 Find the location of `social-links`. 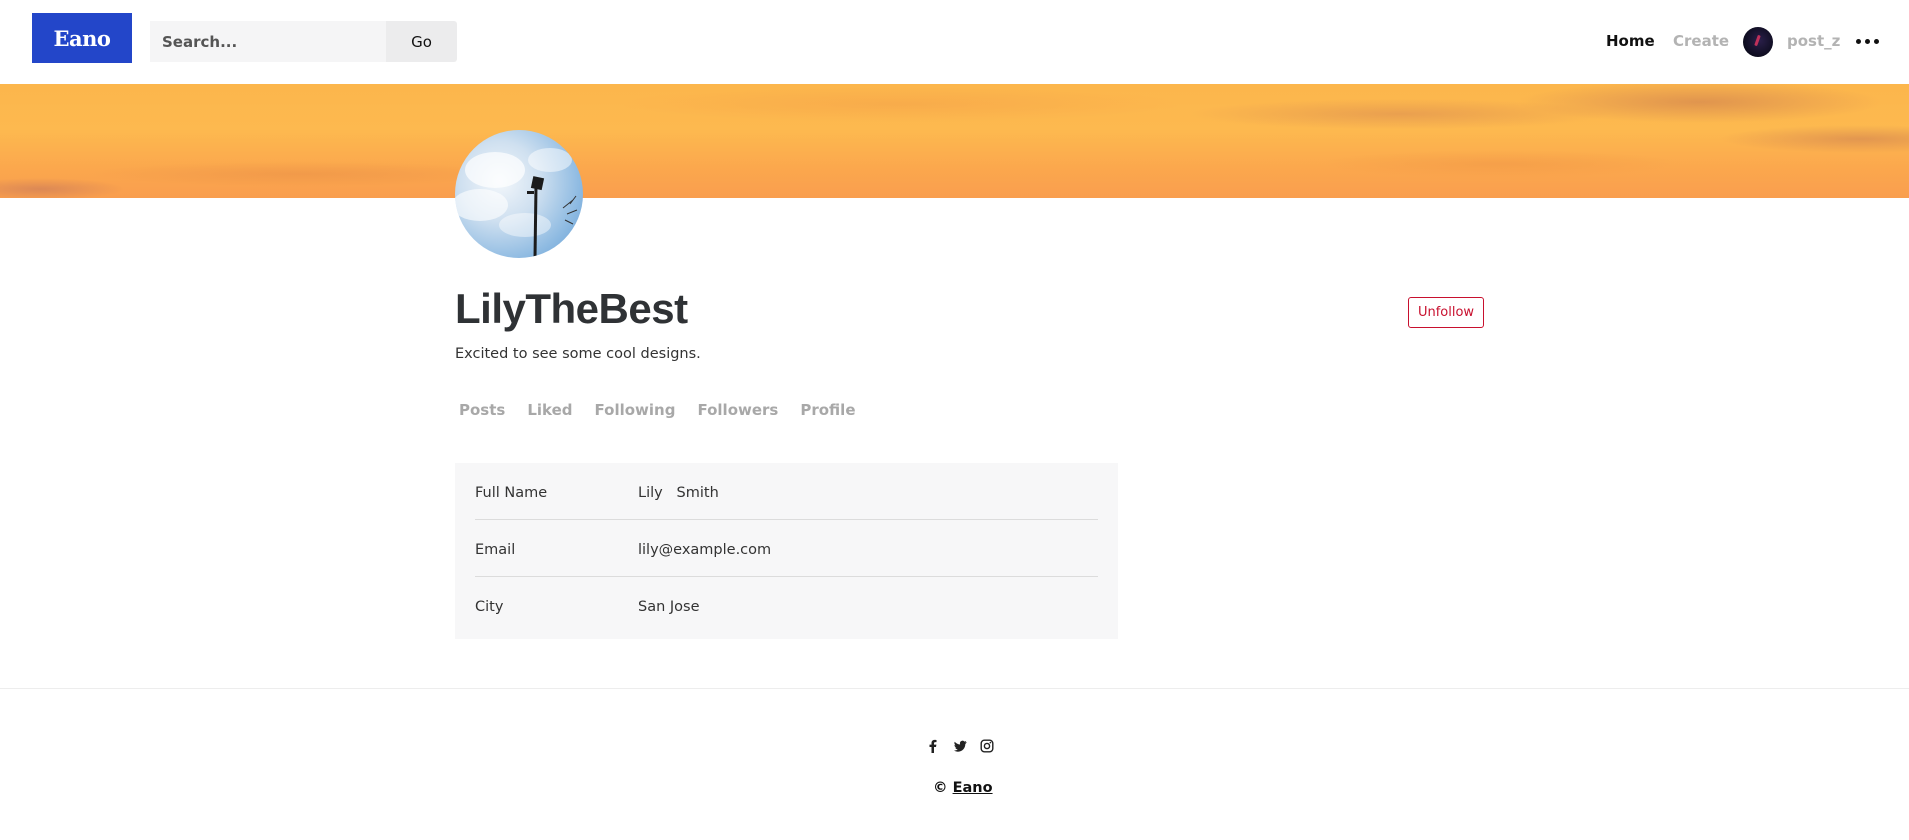

social-links is located at coordinates (960, 745).